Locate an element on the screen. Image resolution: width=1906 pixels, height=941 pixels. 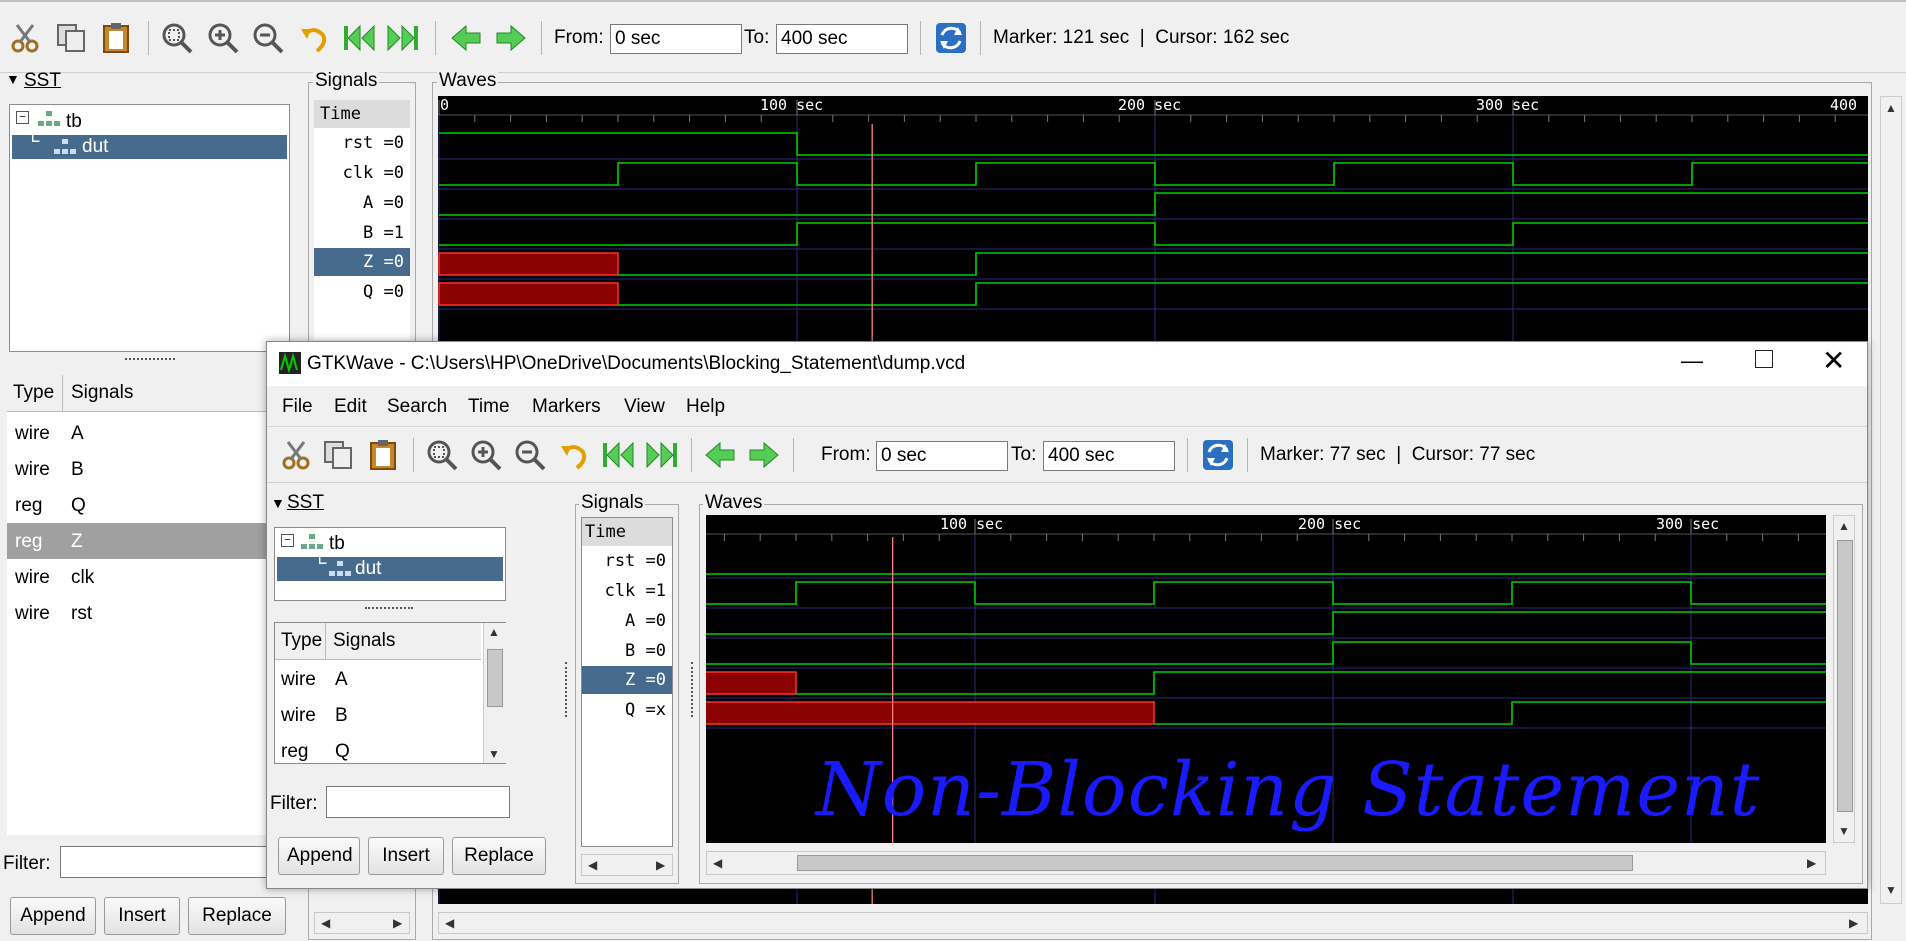
signal-row: B =0 is located at coordinates (627, 651).